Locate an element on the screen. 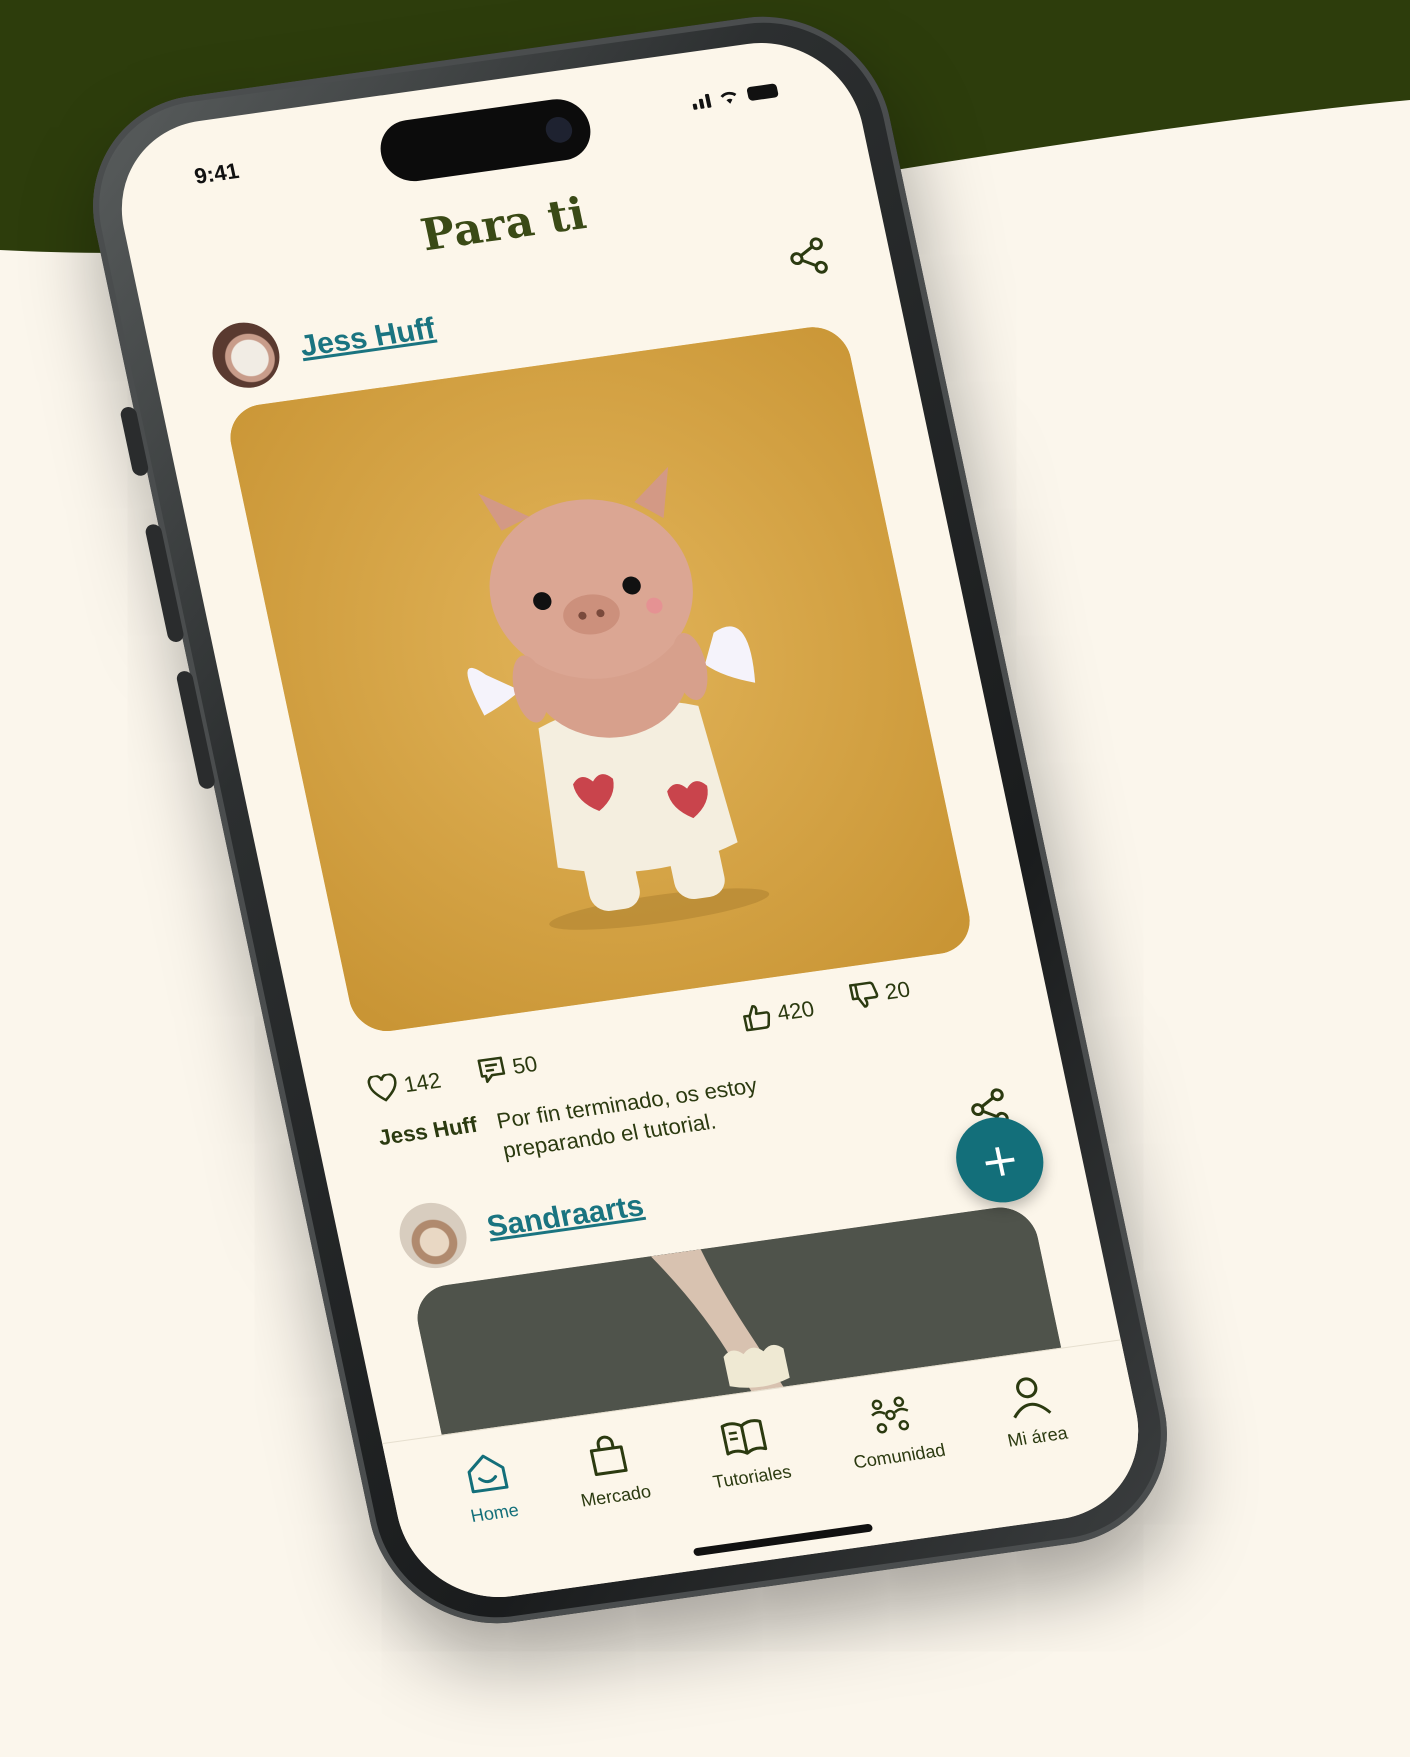 The width and height of the screenshot is (1410, 1757). bag-icon is located at coordinates (608, 1456).